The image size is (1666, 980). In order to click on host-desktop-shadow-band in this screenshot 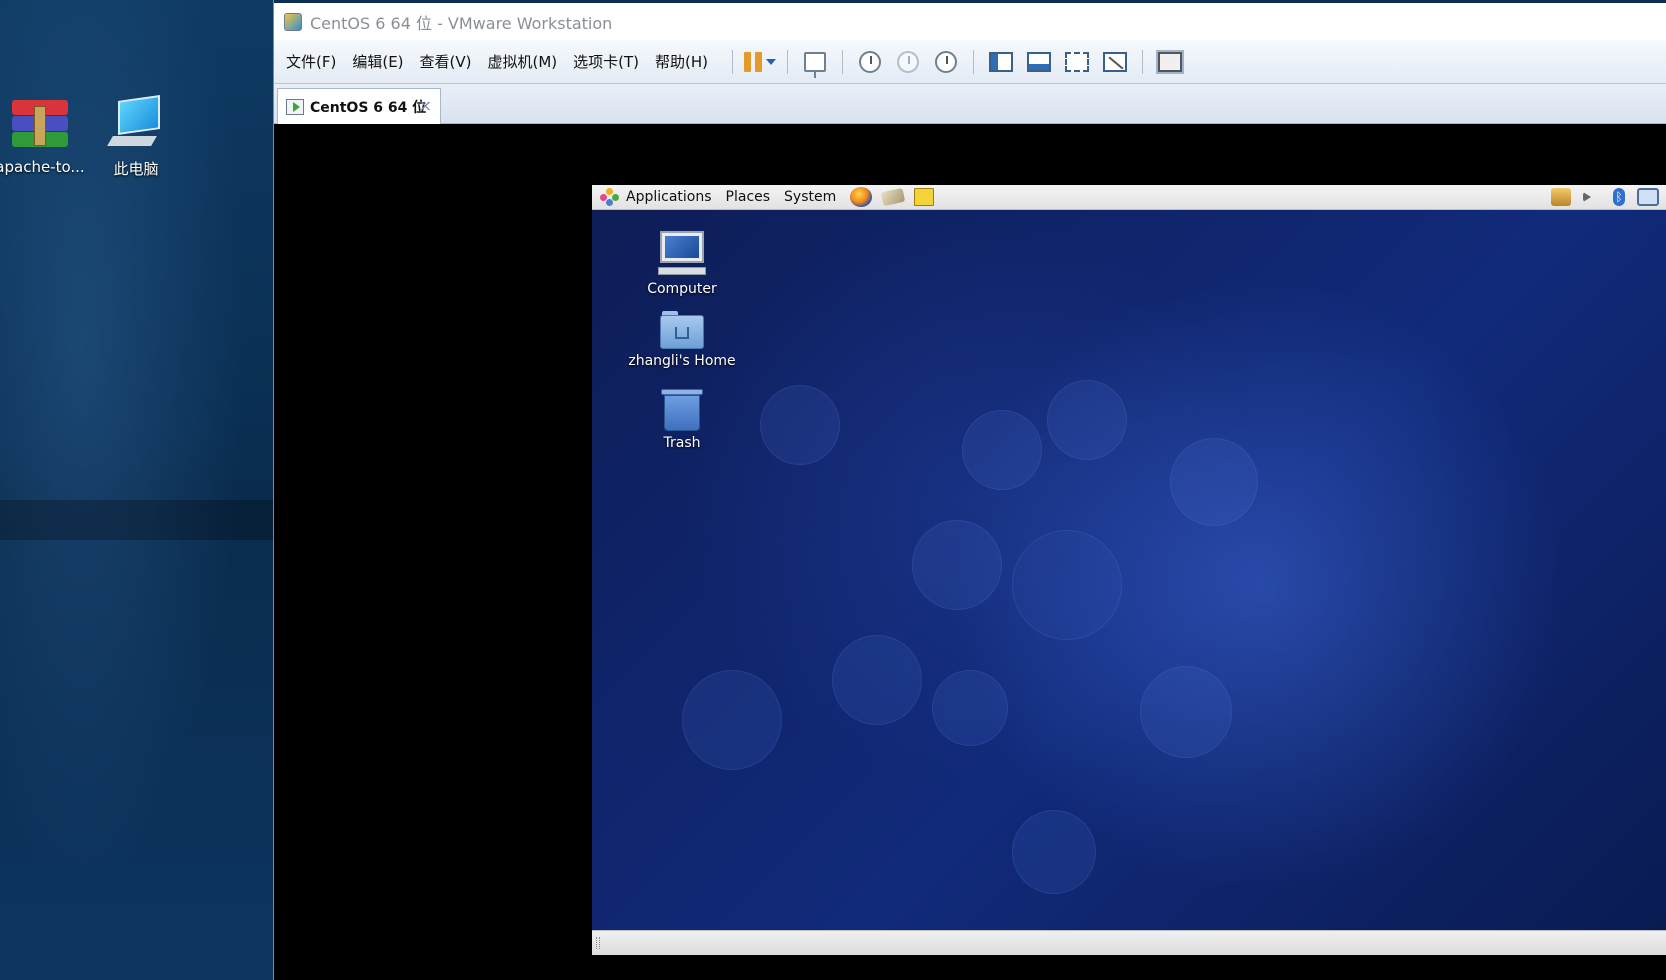, I will do `click(137, 520)`.